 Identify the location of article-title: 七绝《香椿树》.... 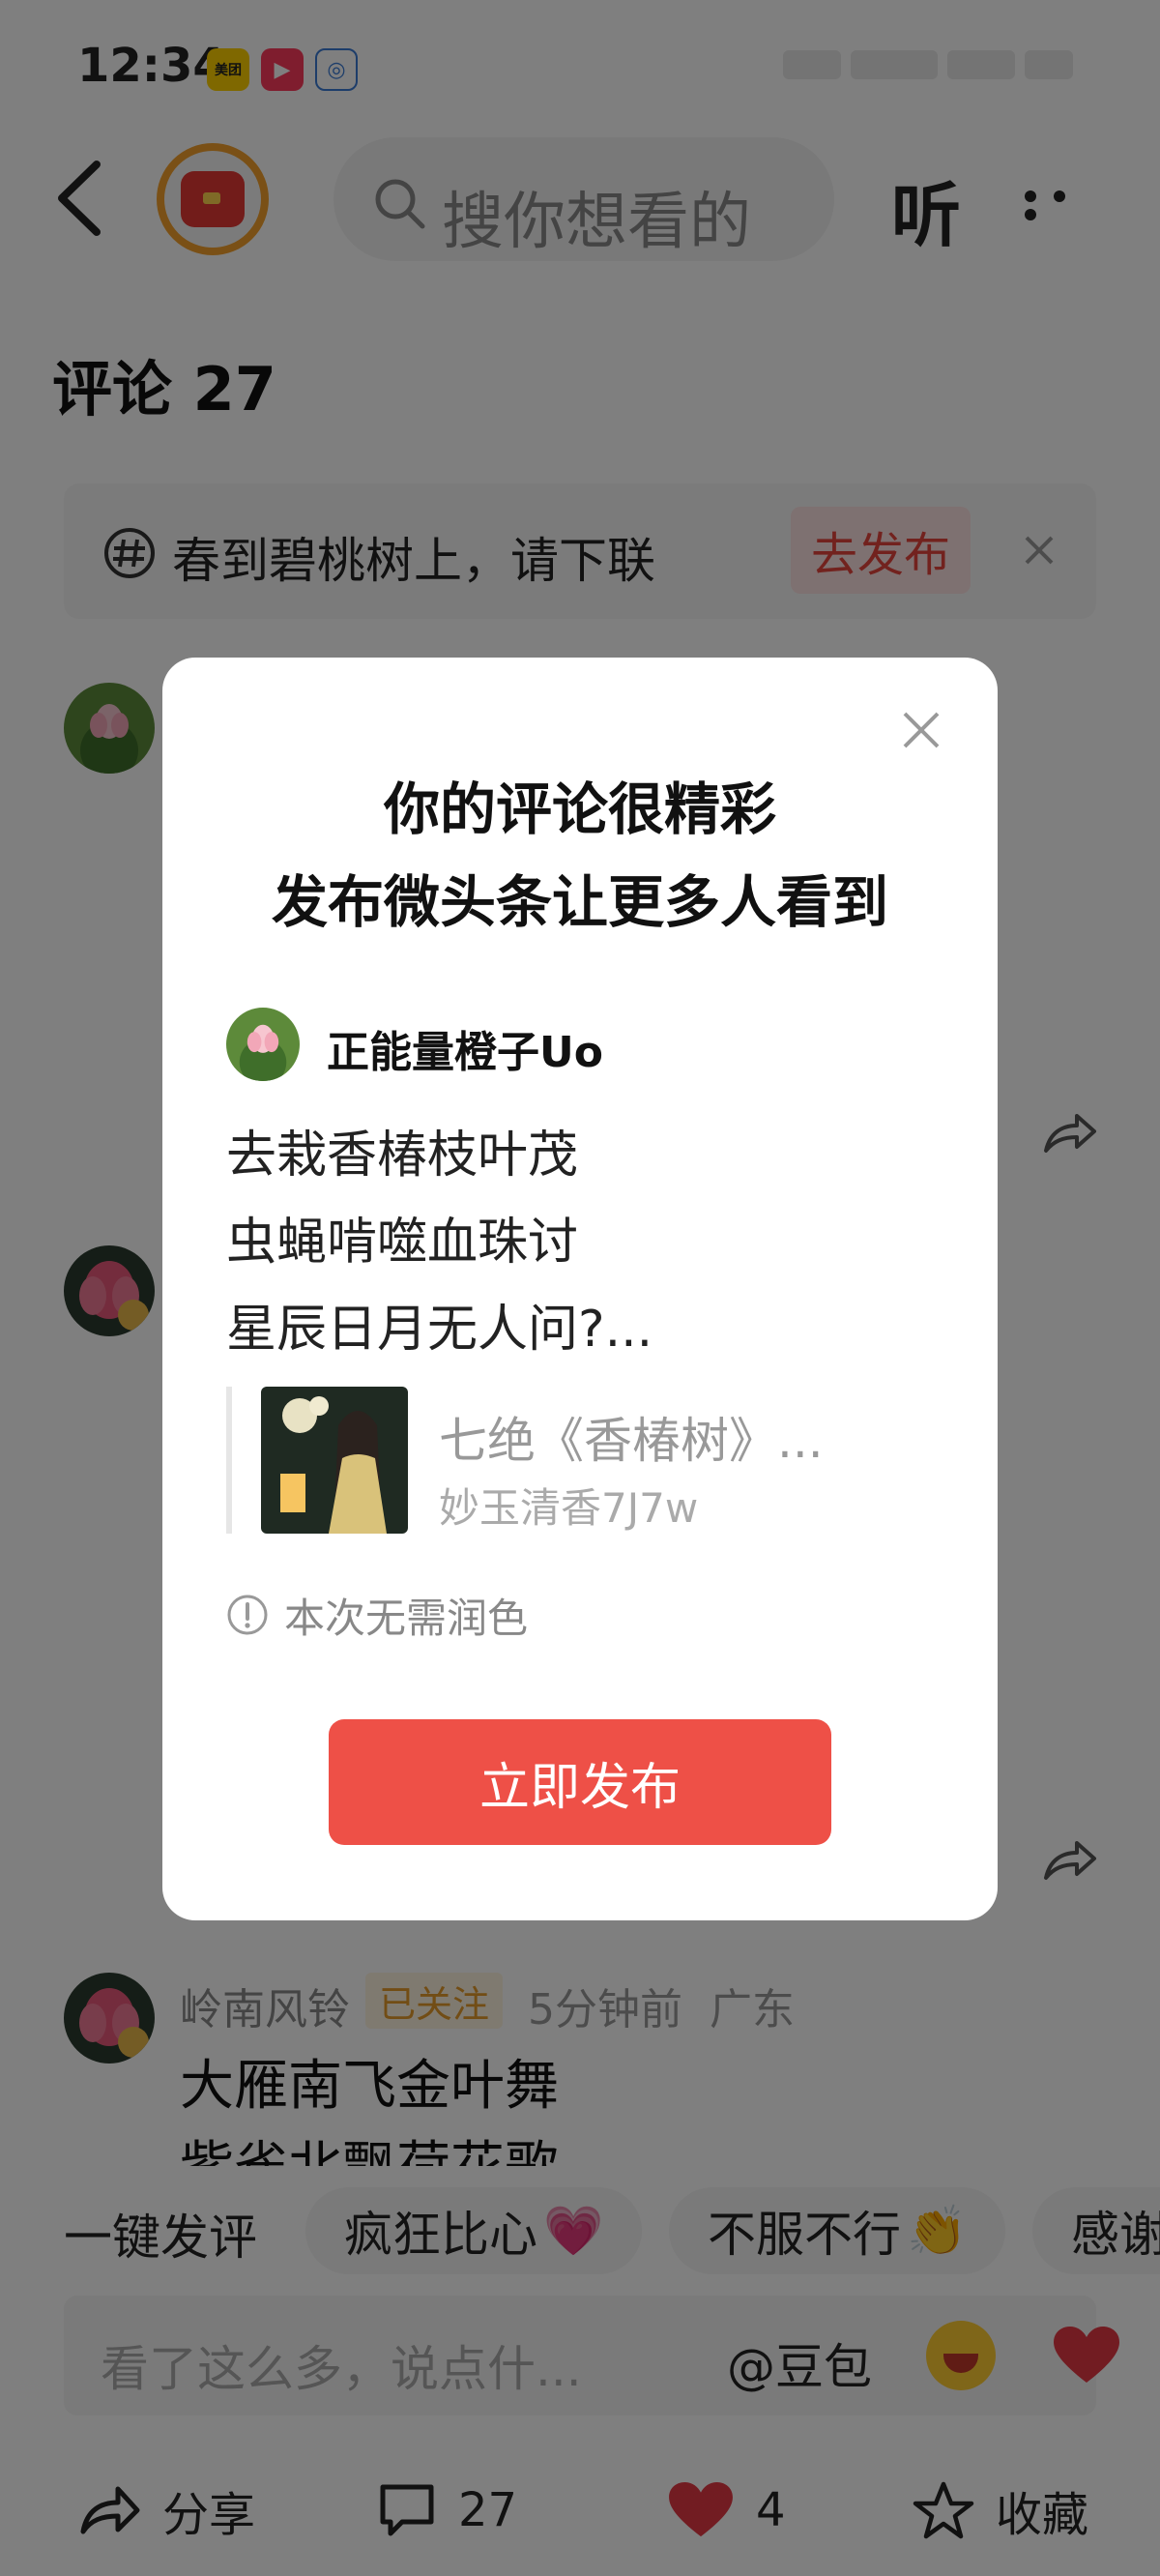
(632, 1441).